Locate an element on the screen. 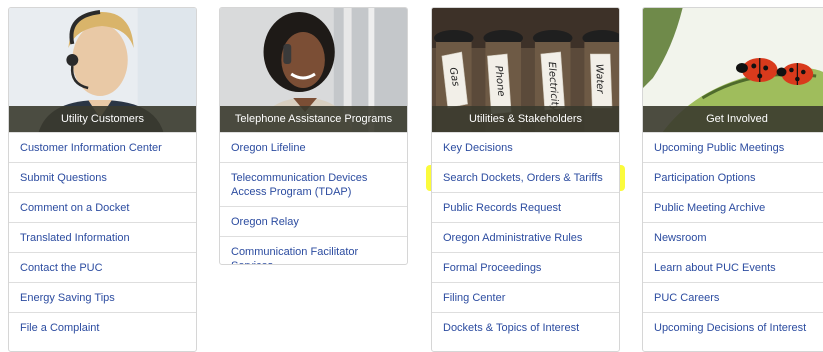  link-dockets-topics: Dockets & Topics of Interest is located at coordinates (525, 327).